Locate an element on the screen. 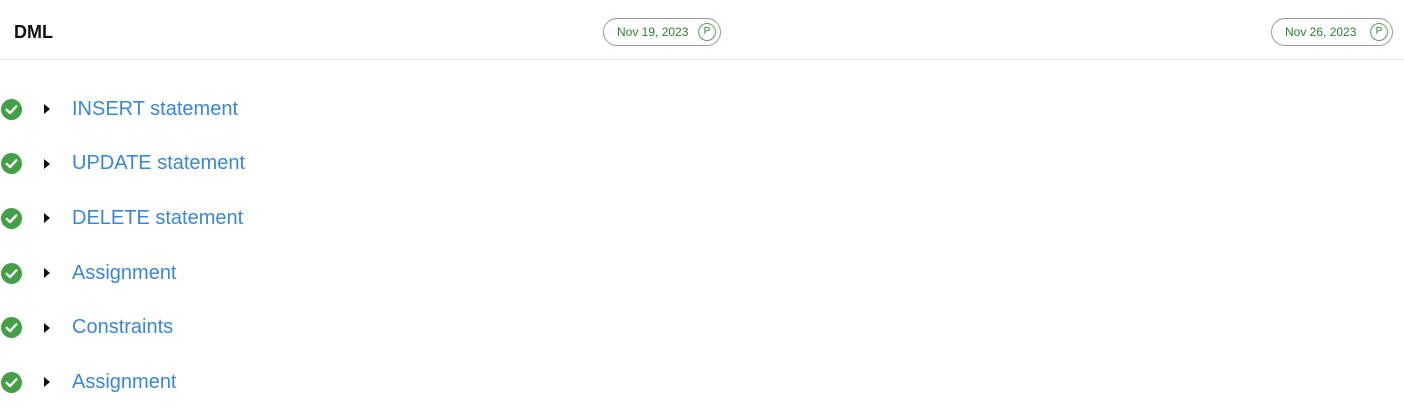  date-pill-start: Nov 19, 2023 P is located at coordinates (662, 32).